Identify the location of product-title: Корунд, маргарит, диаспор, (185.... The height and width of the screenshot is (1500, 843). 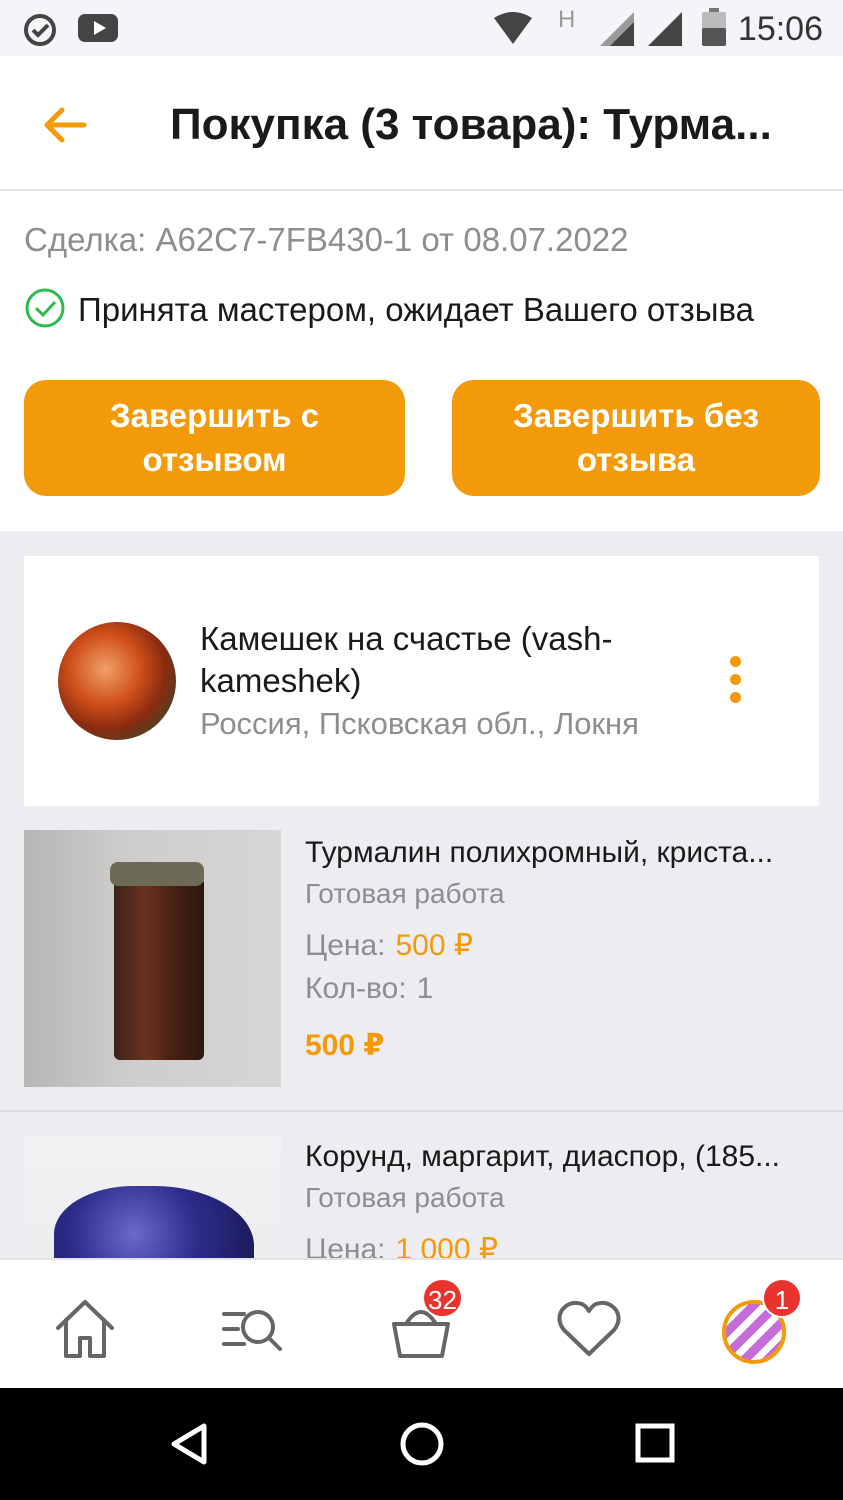
(555, 1157).